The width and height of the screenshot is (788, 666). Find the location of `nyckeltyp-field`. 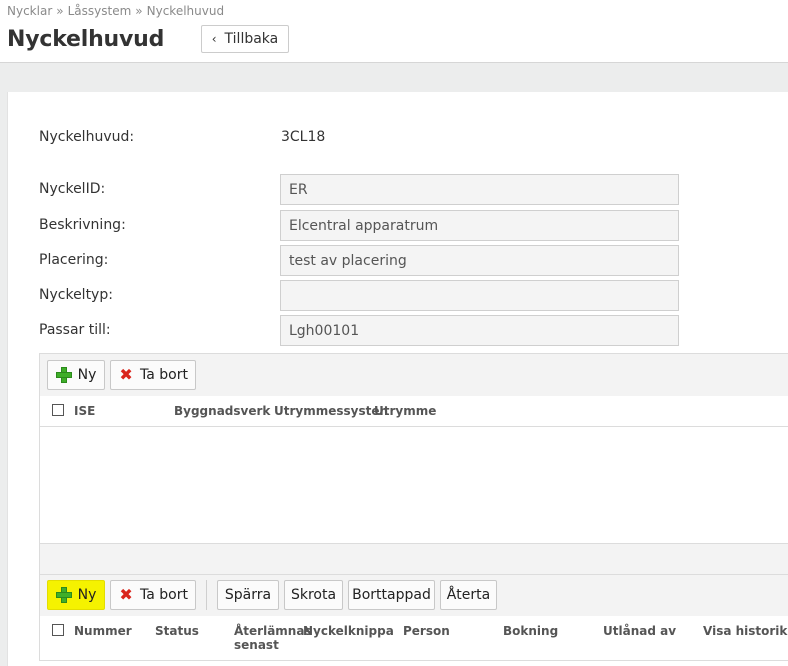

nyckeltyp-field is located at coordinates (479, 295).